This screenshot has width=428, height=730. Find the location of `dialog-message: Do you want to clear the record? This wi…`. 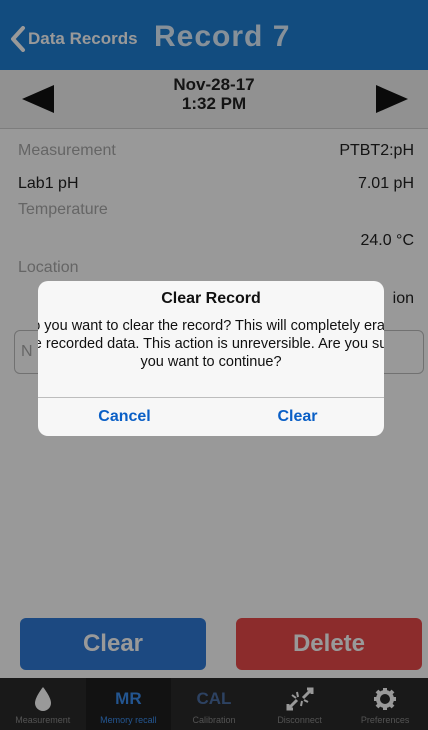

dialog-message: Do you want to clear the record? This wi… is located at coordinates (211, 344).